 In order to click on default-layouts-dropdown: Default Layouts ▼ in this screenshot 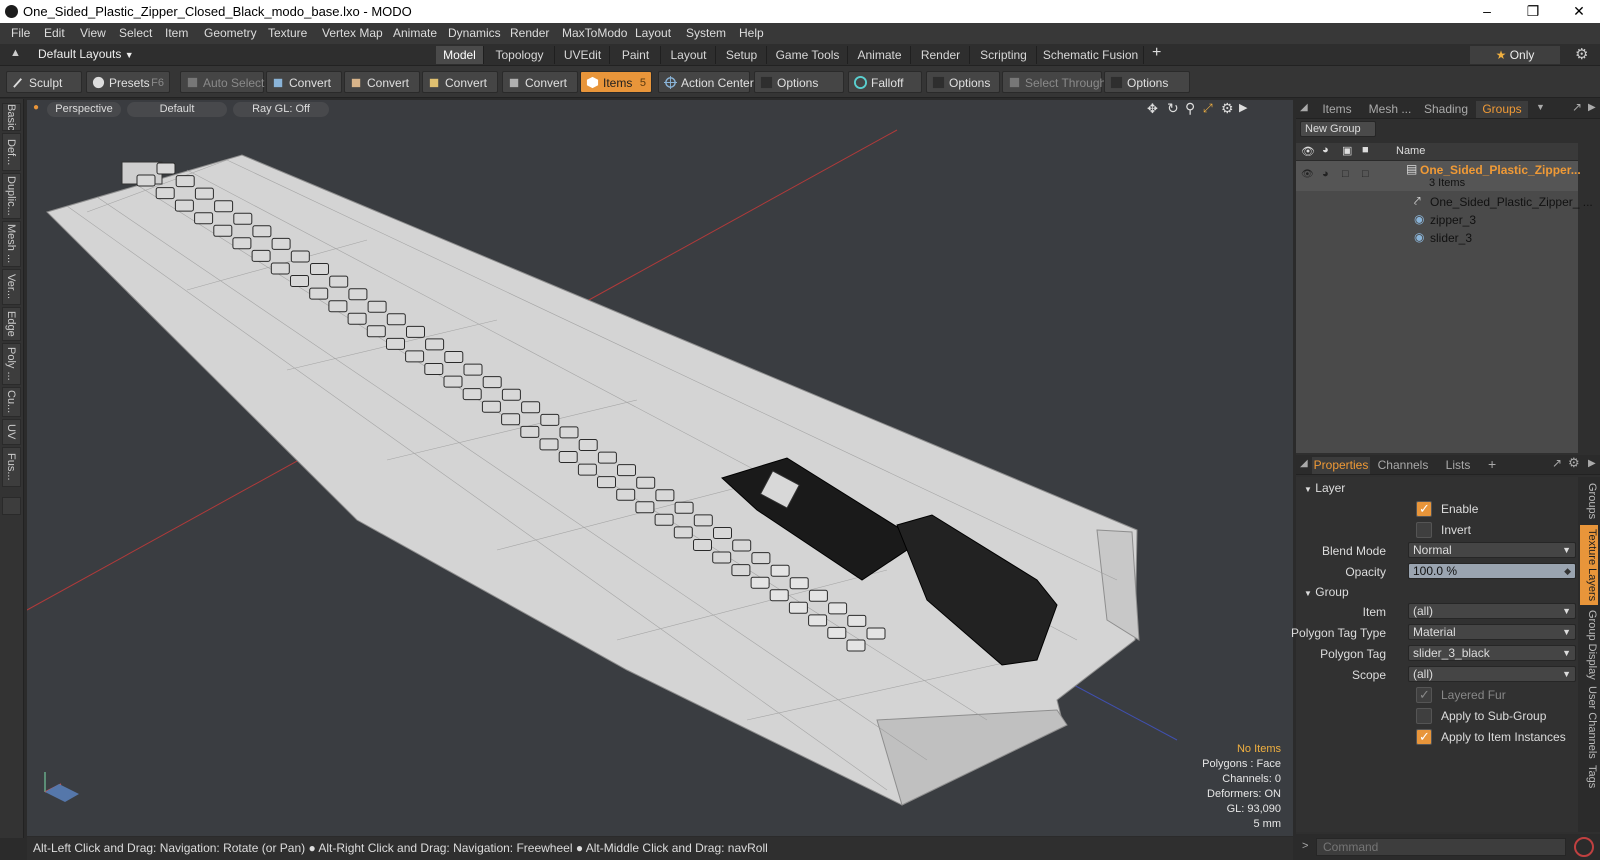, I will do `click(86, 54)`.